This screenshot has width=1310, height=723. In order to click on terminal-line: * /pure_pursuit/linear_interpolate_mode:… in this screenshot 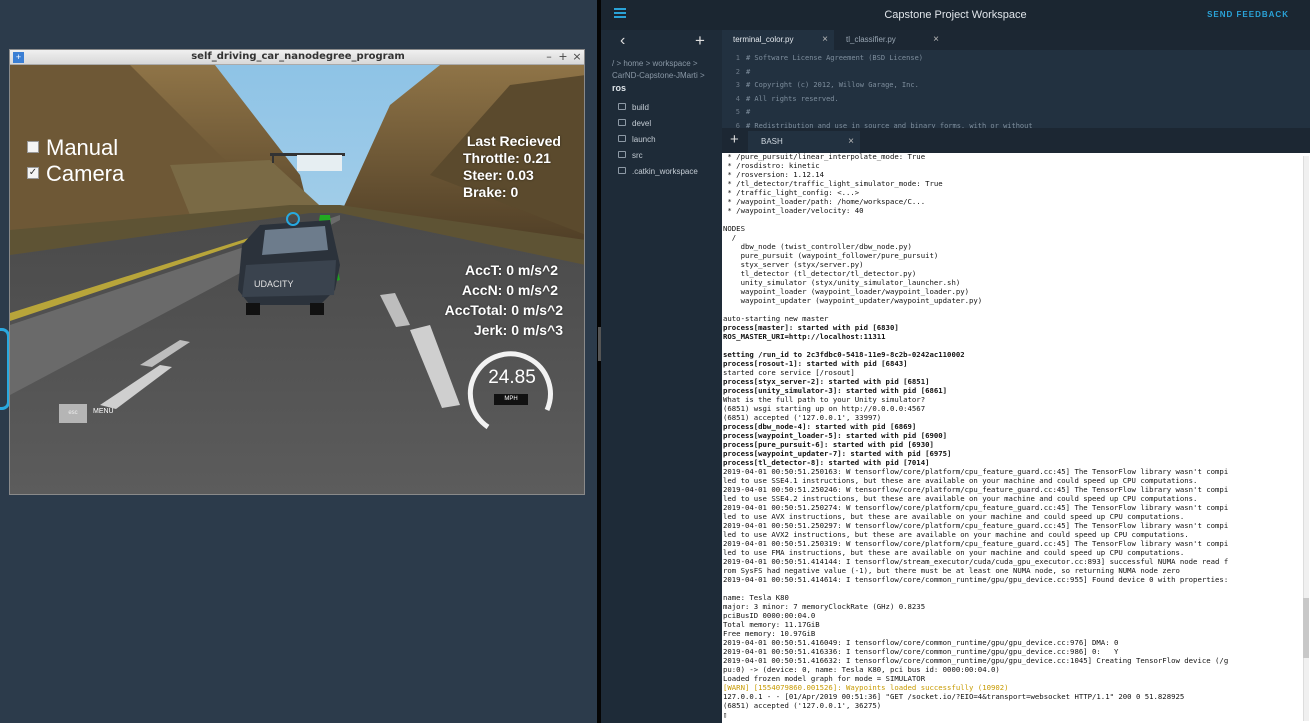, I will do `click(824, 156)`.